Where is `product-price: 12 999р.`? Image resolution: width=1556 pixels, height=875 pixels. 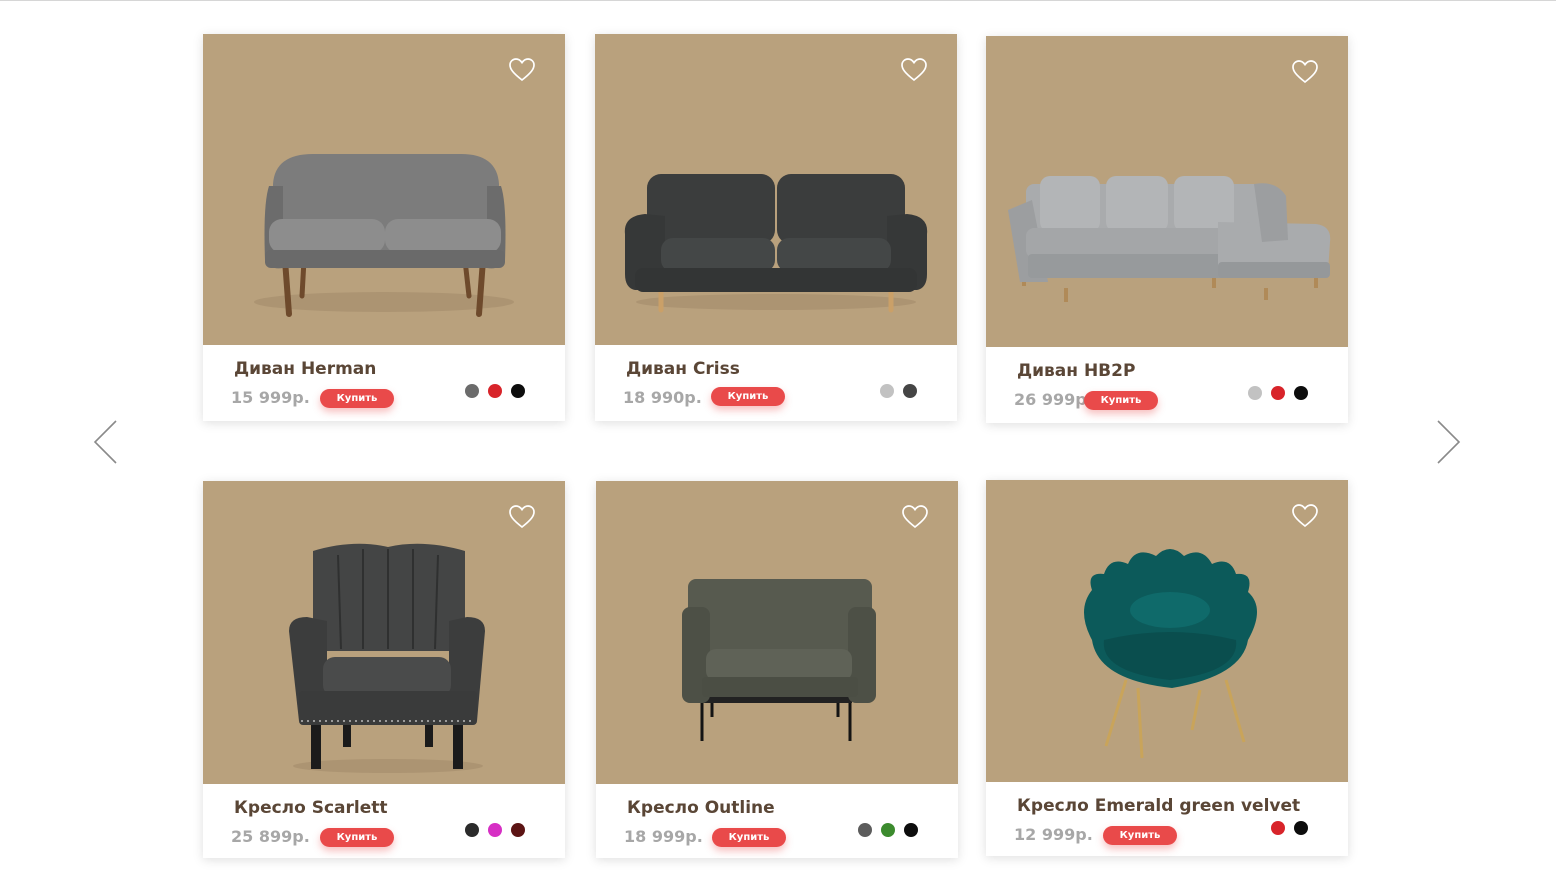 product-price: 12 999р. is located at coordinates (1053, 834).